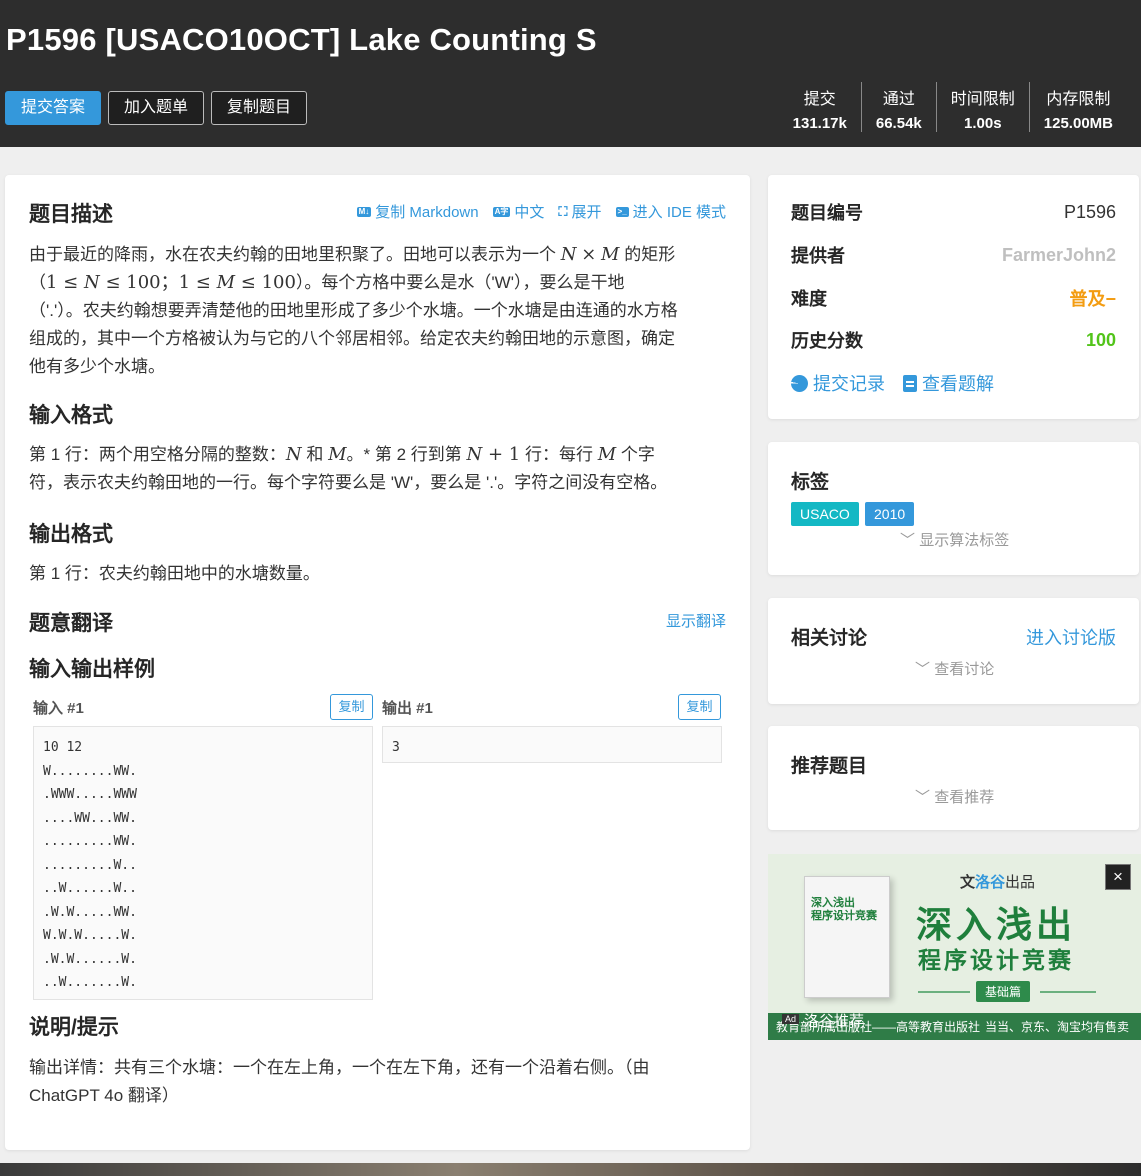 This screenshot has width=1141, height=1176. Describe the element at coordinates (71, 214) in the screenshot. I see `description-heading: 题目描述` at that location.